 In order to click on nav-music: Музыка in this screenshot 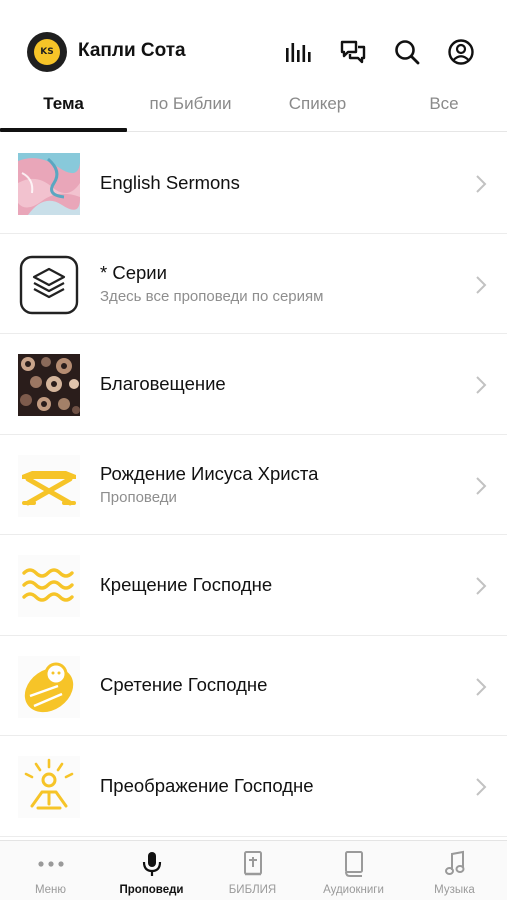, I will do `click(454, 872)`.